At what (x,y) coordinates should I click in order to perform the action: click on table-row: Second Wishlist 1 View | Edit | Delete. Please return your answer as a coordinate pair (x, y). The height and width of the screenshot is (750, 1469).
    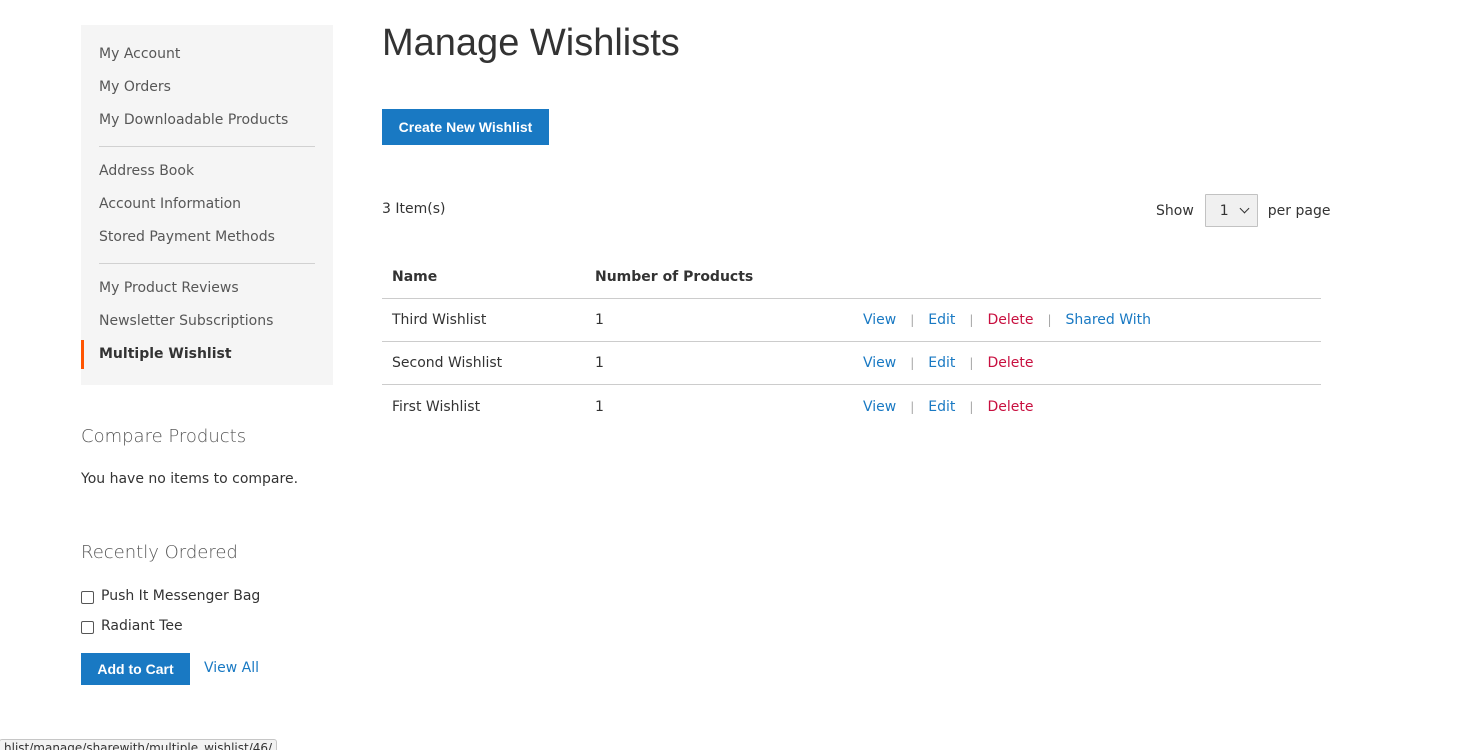
    Looking at the image, I should click on (851, 363).